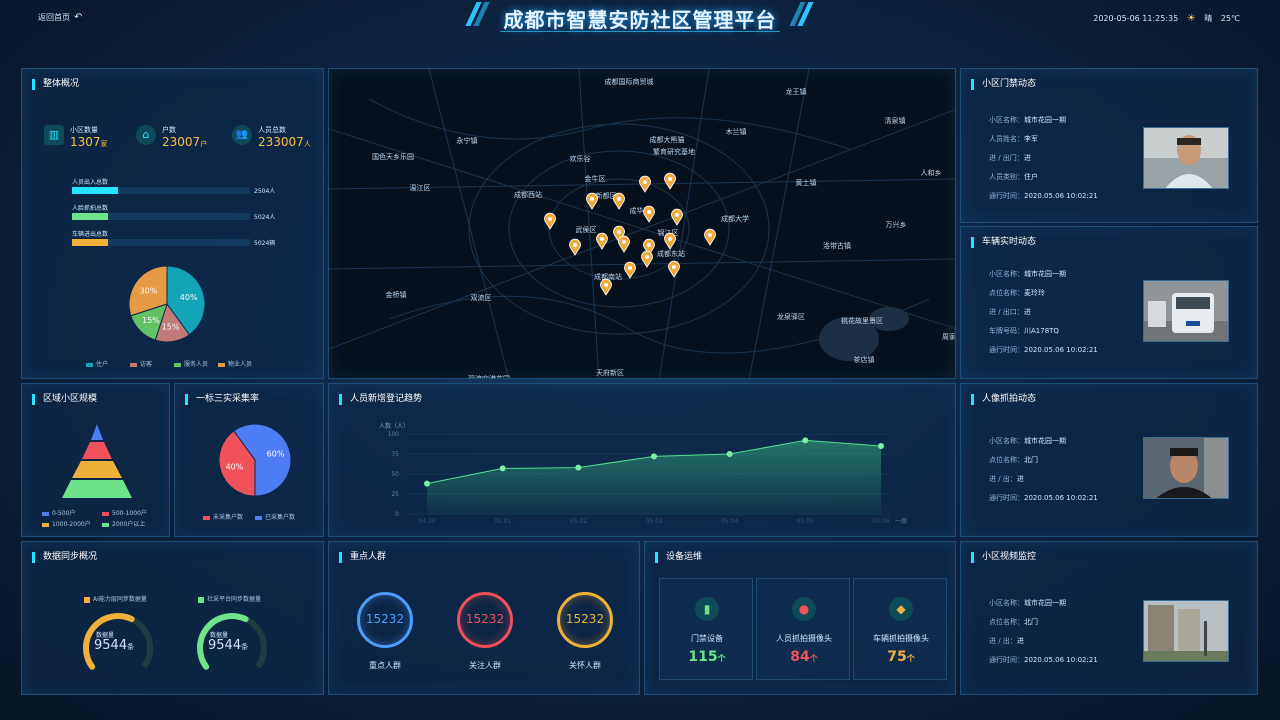 This screenshot has height=720, width=1280. What do you see at coordinates (610, 372) in the screenshot?
I see `map-place-label: 天府新区` at bounding box center [610, 372].